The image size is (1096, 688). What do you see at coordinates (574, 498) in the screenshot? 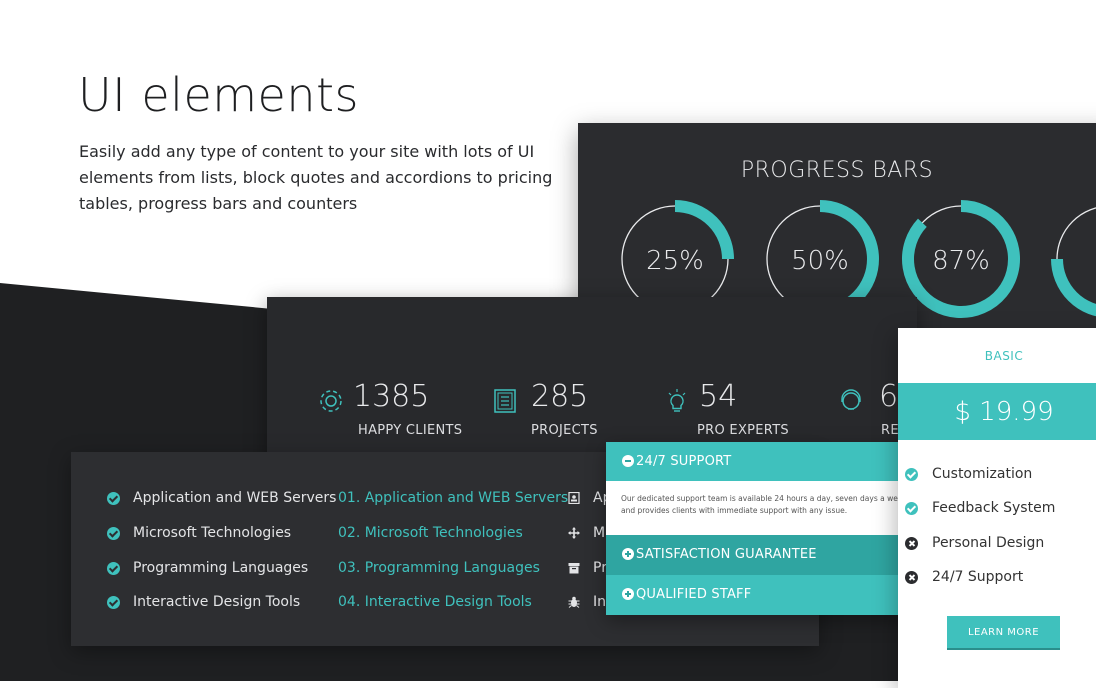
I see `contact-card-icon` at bounding box center [574, 498].